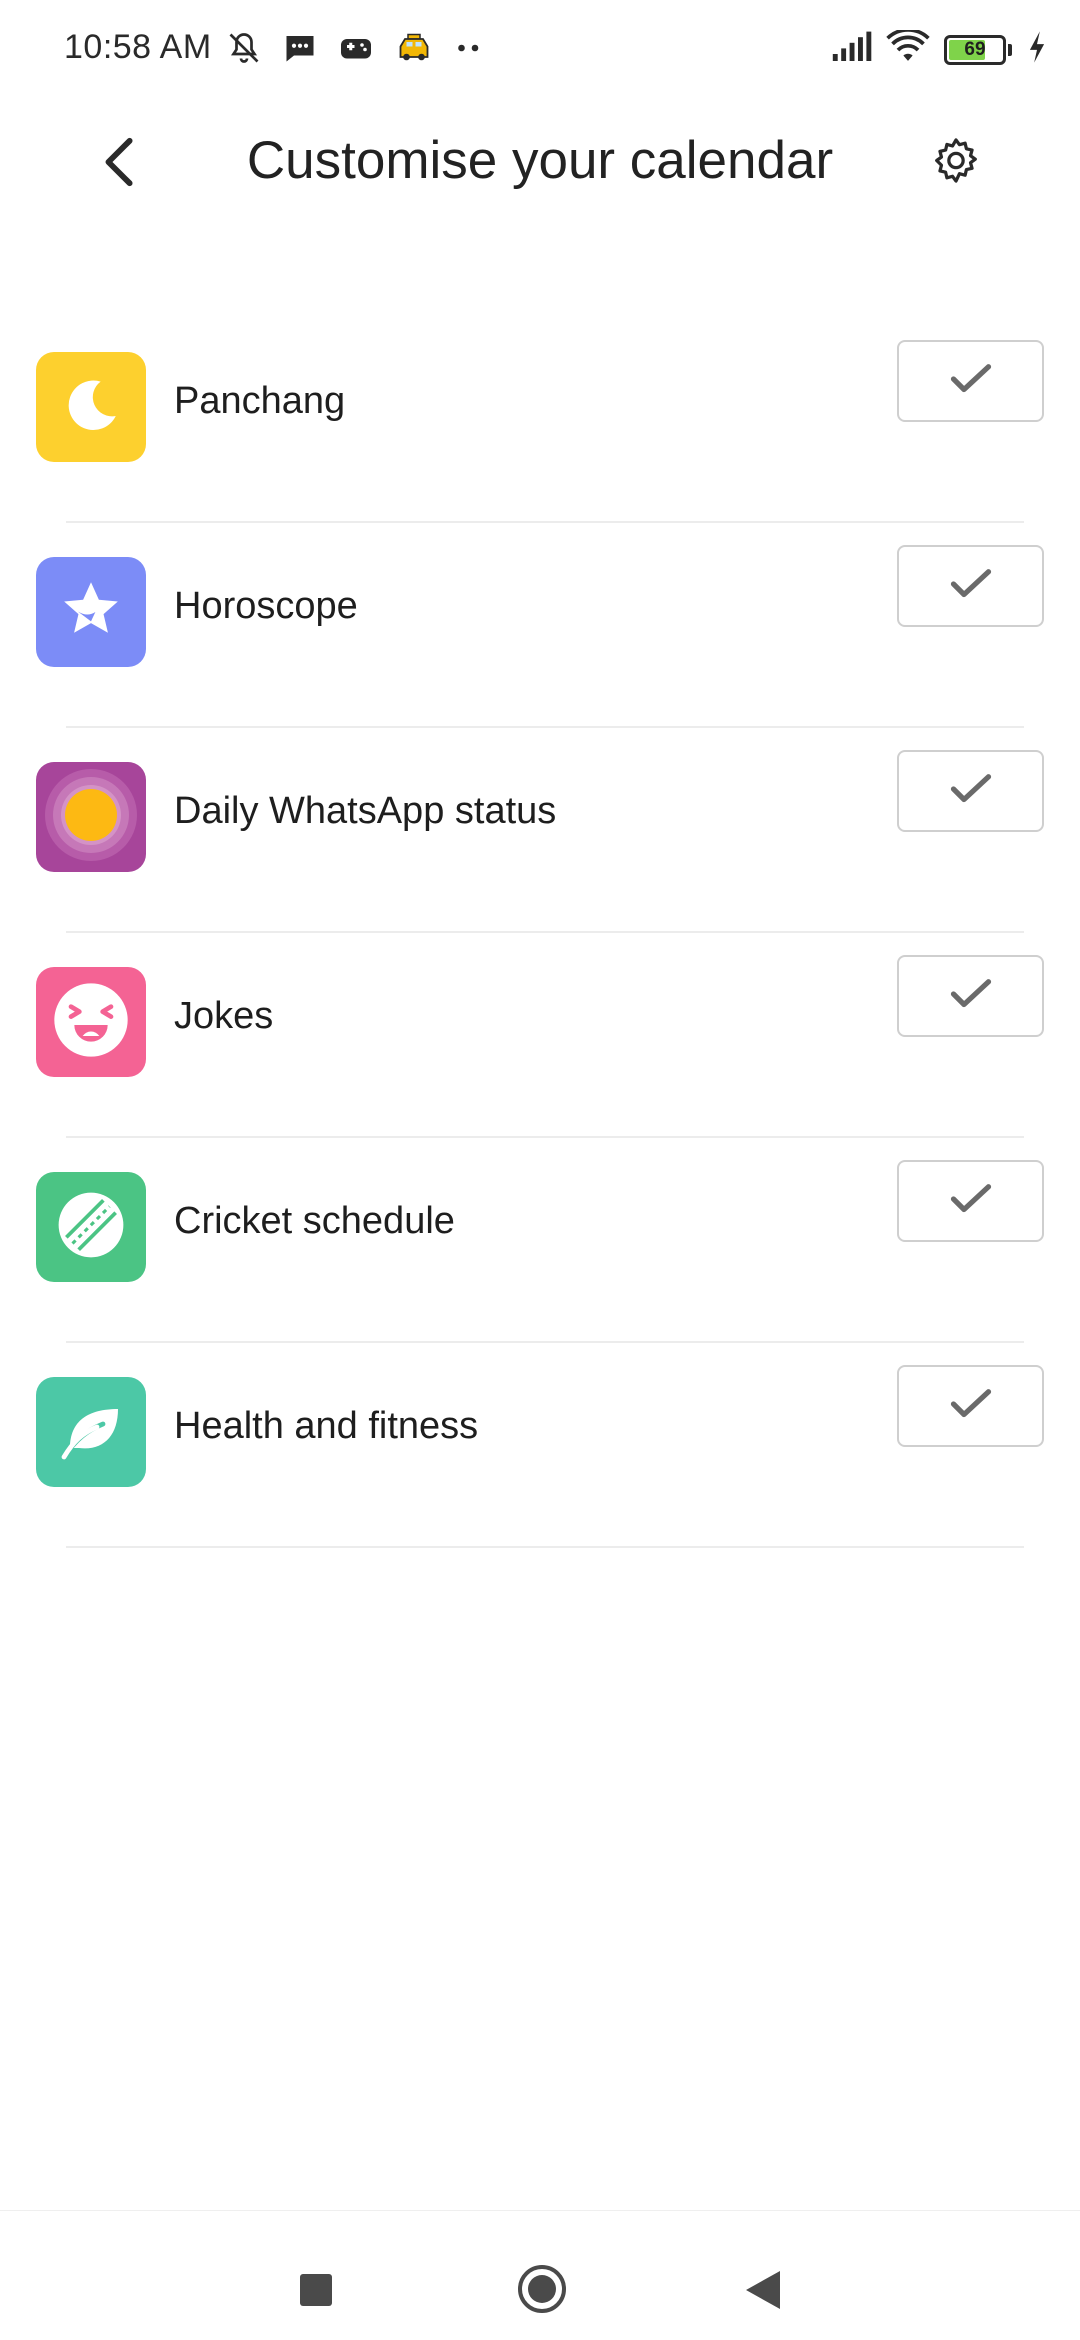  What do you see at coordinates (540, 1445) in the screenshot?
I see `list-item-health-and-fitness: Health and fitness` at bounding box center [540, 1445].